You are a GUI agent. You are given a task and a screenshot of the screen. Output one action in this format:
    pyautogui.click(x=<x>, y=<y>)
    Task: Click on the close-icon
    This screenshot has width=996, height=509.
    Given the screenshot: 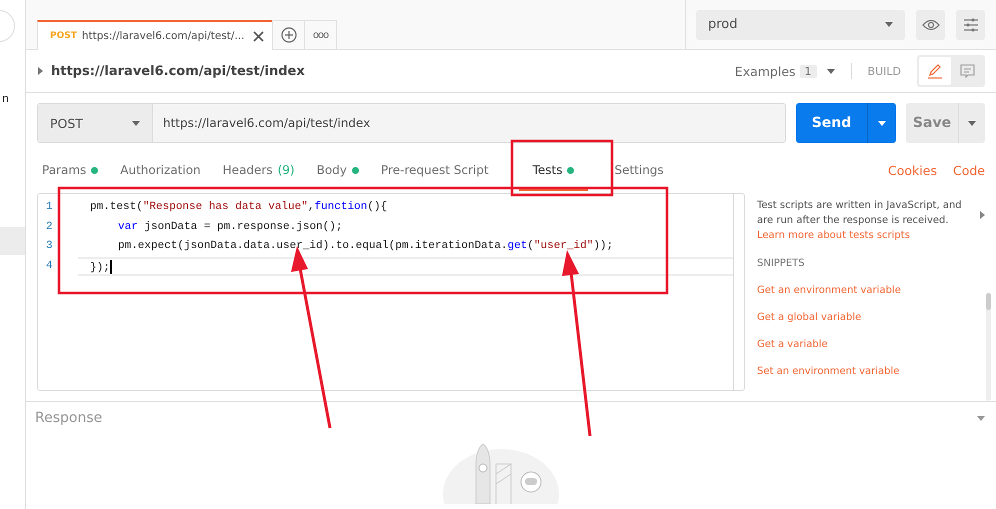 What is the action you would take?
    pyautogui.click(x=258, y=36)
    